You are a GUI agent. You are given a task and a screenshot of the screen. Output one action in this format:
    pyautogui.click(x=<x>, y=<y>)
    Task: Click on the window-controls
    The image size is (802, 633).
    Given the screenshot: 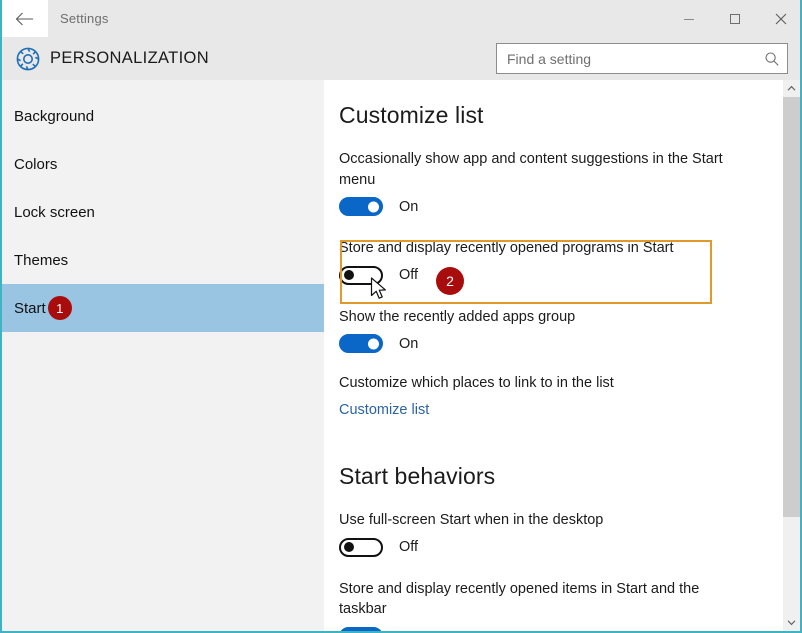 What is the action you would take?
    pyautogui.click(x=733, y=18)
    